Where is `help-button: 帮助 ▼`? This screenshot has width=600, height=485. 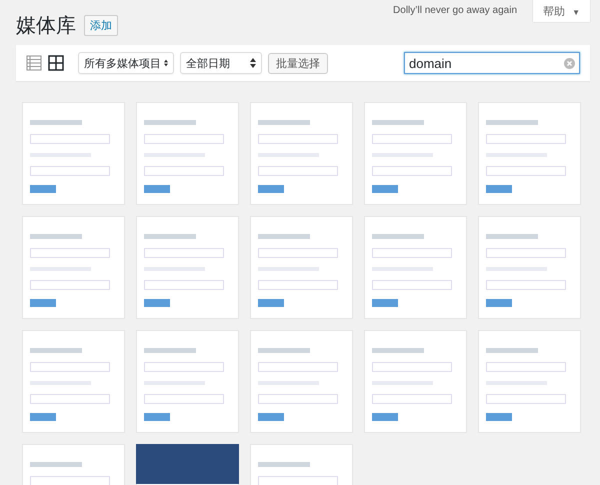
help-button: 帮助 ▼ is located at coordinates (561, 11).